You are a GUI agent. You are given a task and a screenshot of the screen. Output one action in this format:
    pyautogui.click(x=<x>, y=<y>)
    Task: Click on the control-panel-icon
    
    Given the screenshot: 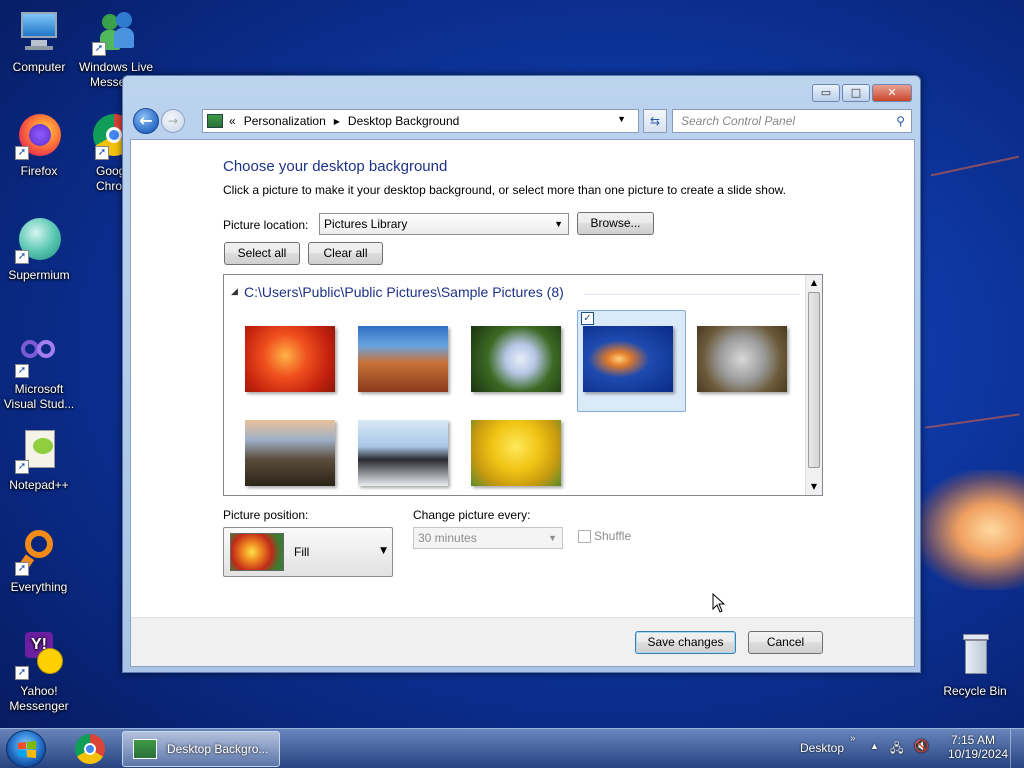 What is the action you would take?
    pyautogui.click(x=145, y=749)
    